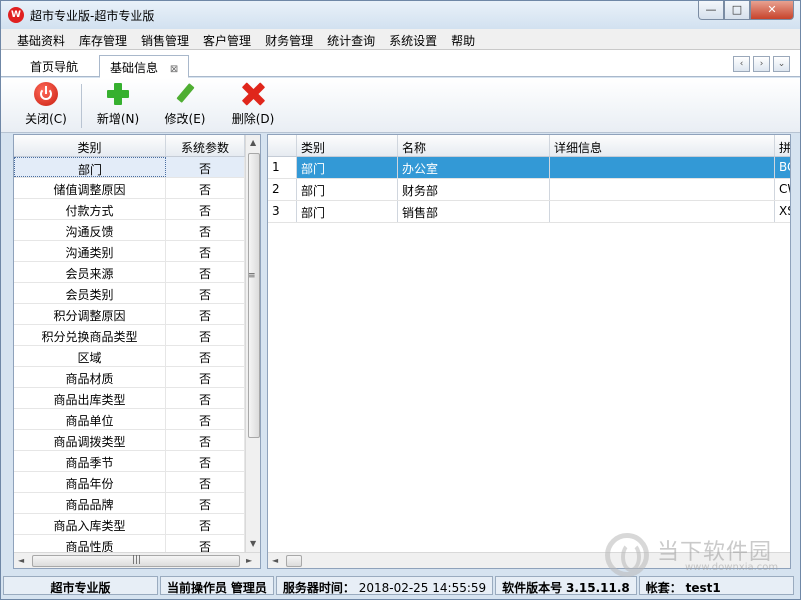 This screenshot has height=600, width=801. Describe the element at coordinates (282, 189) in the screenshot. I see `row-number-cell: 2` at that location.